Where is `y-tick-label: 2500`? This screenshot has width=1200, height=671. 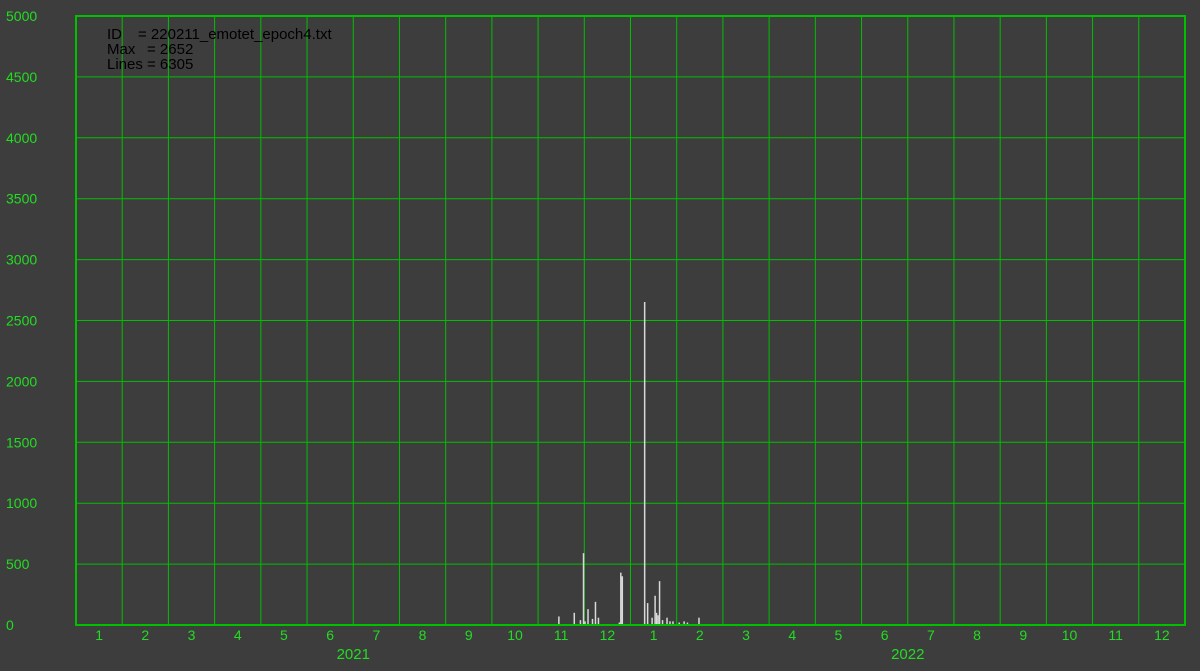 y-tick-label: 2500 is located at coordinates (21, 321).